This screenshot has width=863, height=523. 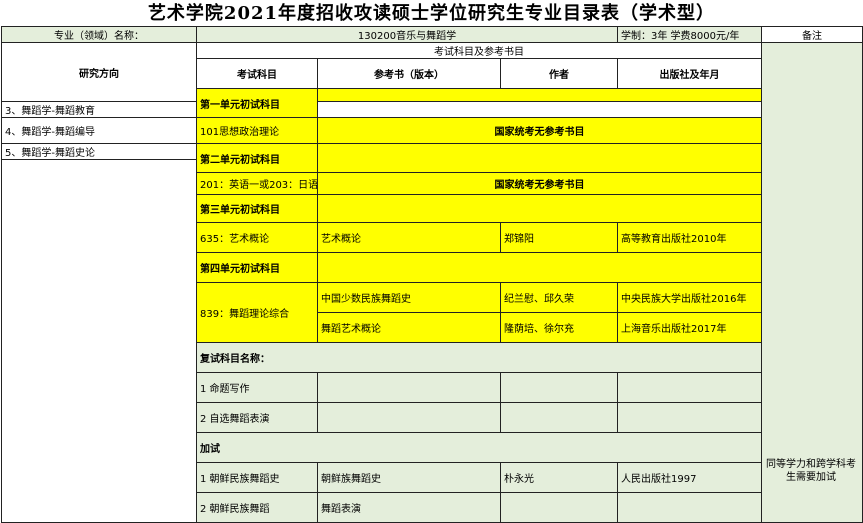 I want to click on unit4-author: 隆荫培、徐尔充, so click(x=559, y=327).